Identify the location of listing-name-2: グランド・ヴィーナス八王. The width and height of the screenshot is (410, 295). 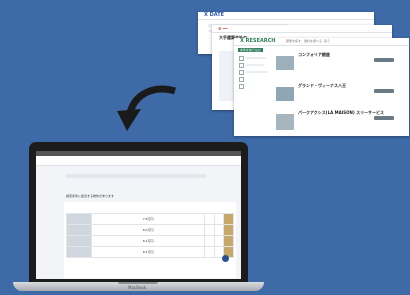
(322, 86).